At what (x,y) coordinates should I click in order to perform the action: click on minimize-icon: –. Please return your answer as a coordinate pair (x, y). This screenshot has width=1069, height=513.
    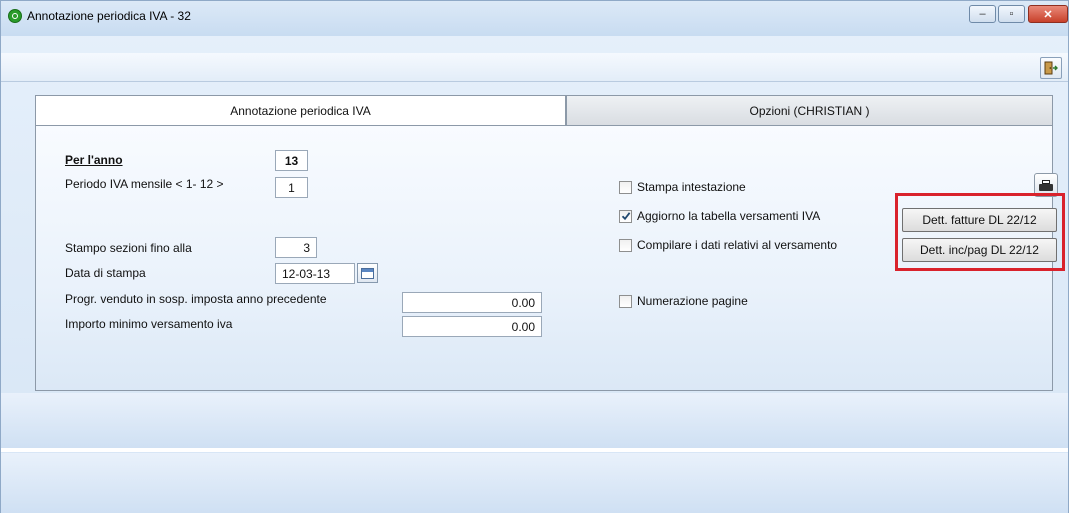
    Looking at the image, I should click on (982, 14).